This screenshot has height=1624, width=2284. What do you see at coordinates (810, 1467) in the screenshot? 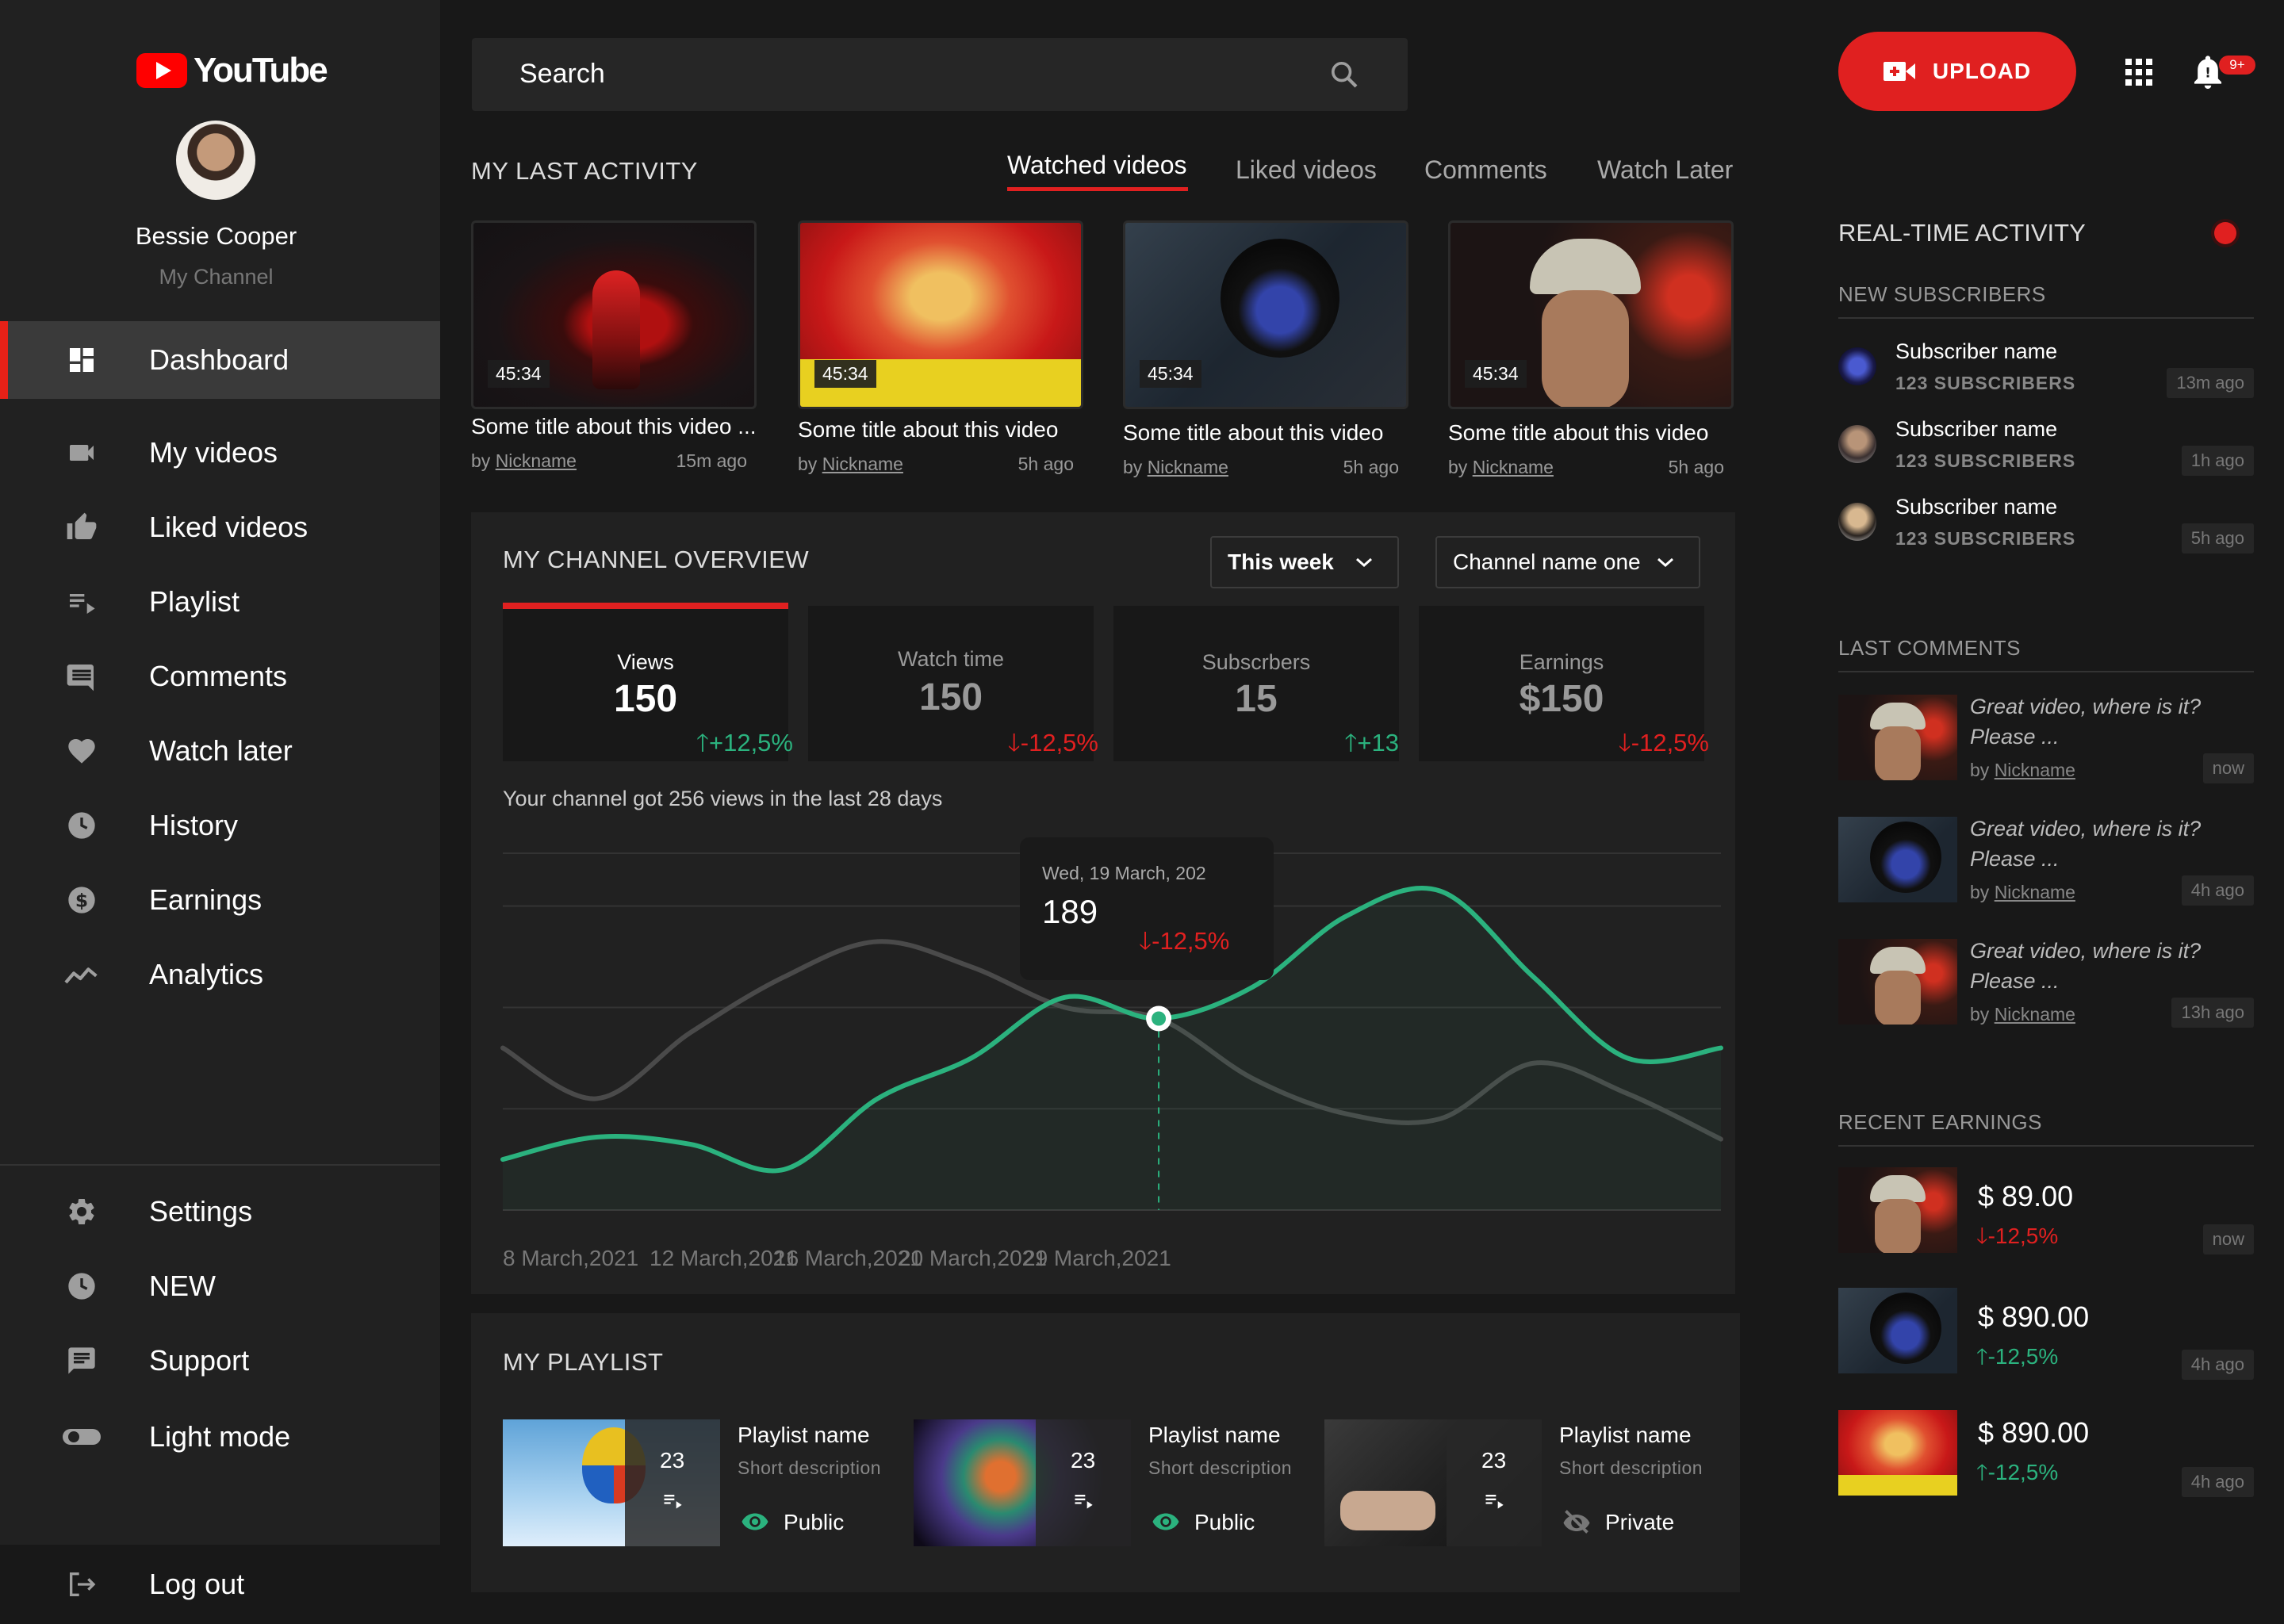
I see `playlist-description: Short description` at bounding box center [810, 1467].